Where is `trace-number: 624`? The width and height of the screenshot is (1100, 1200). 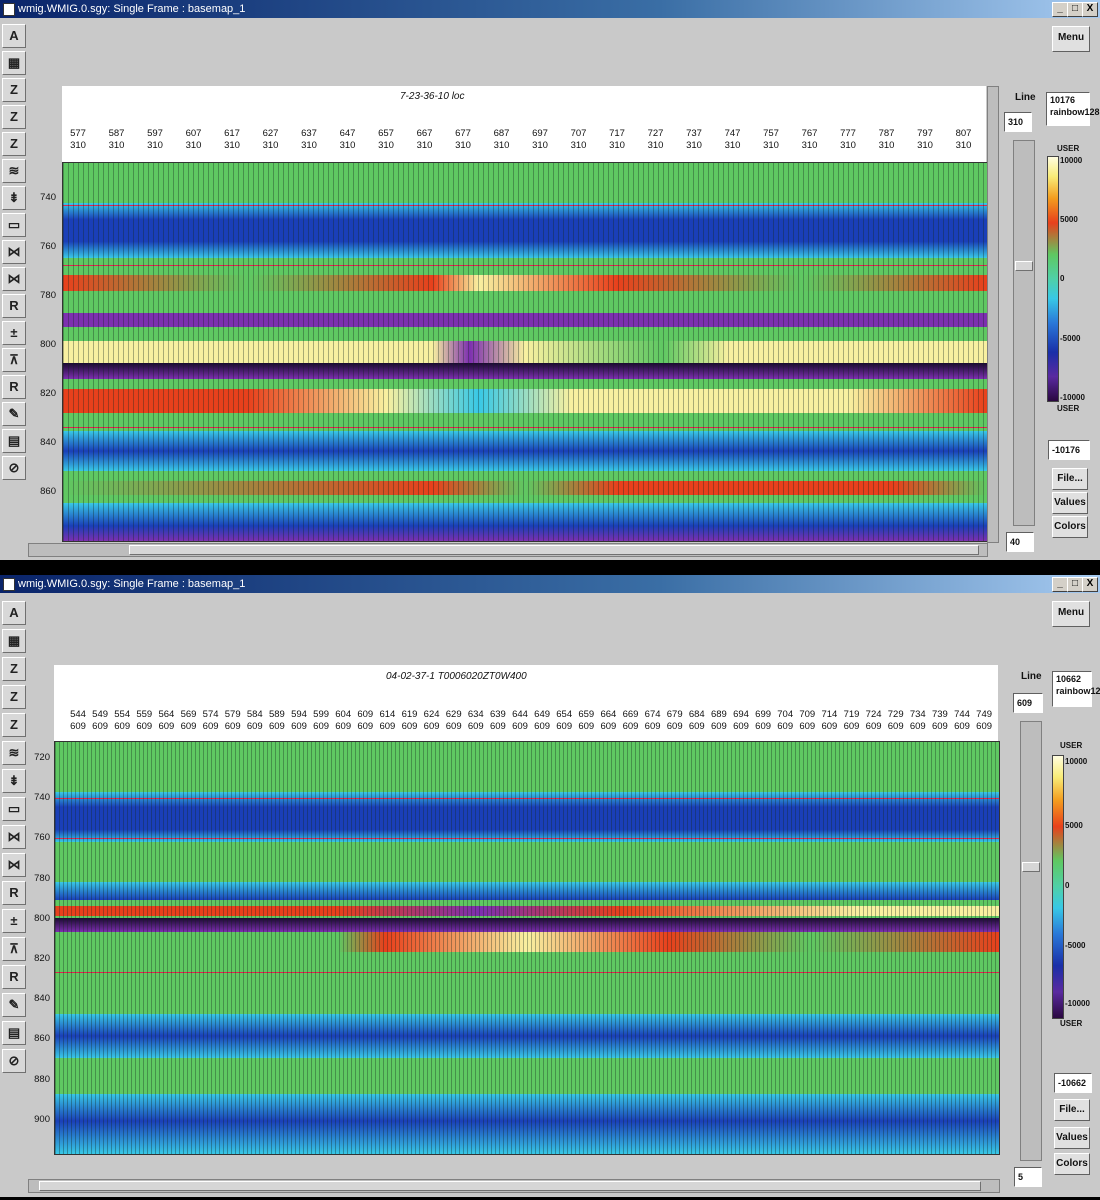
trace-number: 624 is located at coordinates (431, 714).